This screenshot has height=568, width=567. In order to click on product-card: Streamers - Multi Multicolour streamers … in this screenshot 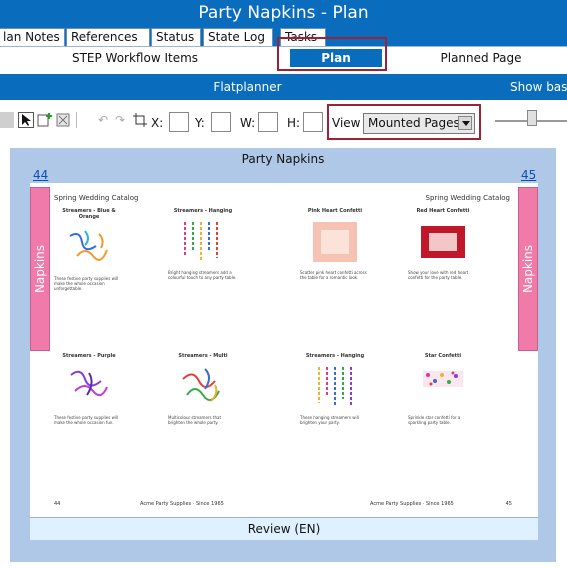, I will do `click(203, 389)`.